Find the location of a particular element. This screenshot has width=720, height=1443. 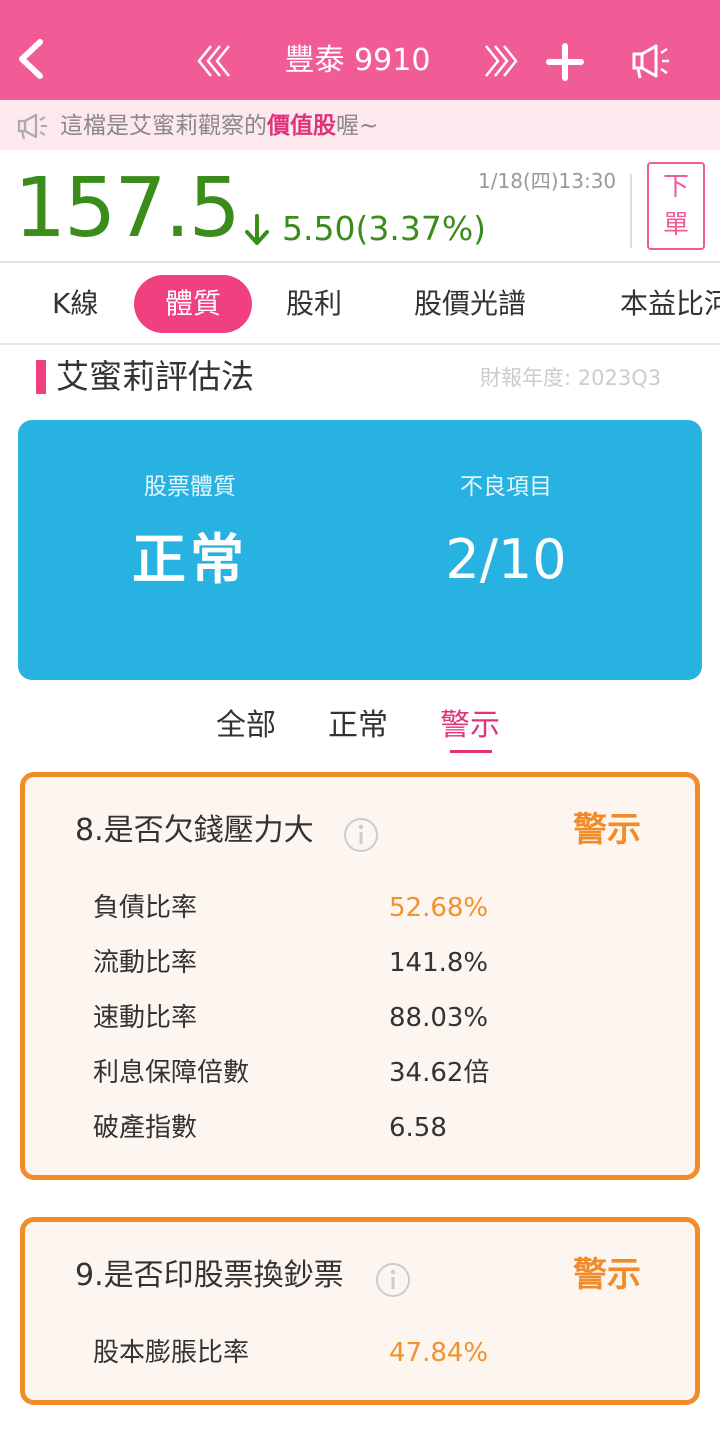

filter-warning: 警示 is located at coordinates (470, 726).